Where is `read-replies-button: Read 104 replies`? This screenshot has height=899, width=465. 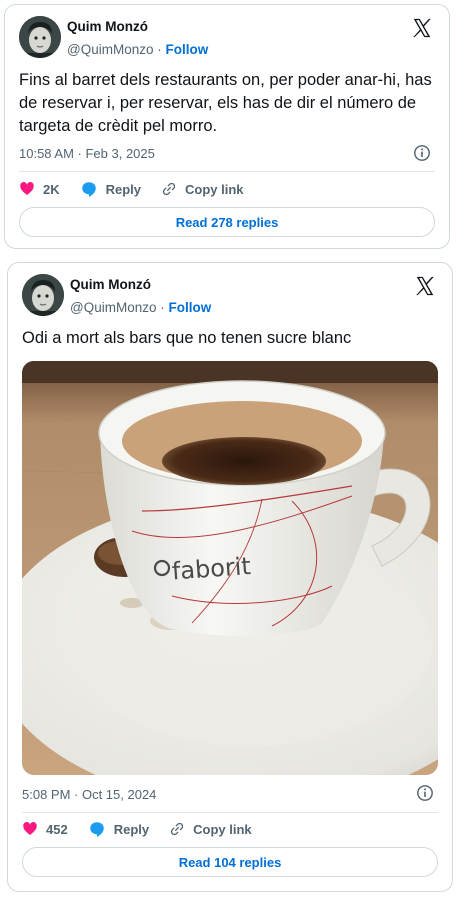 read-replies-button: Read 104 replies is located at coordinates (230, 862).